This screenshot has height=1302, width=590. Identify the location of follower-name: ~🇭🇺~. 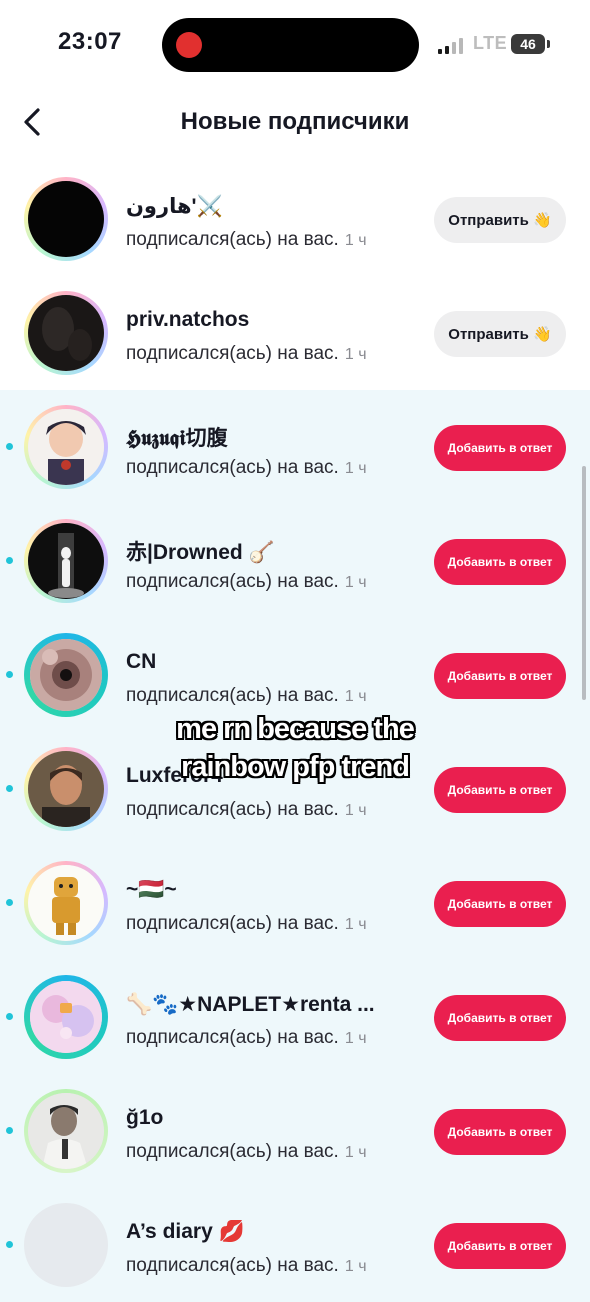
(151, 890).